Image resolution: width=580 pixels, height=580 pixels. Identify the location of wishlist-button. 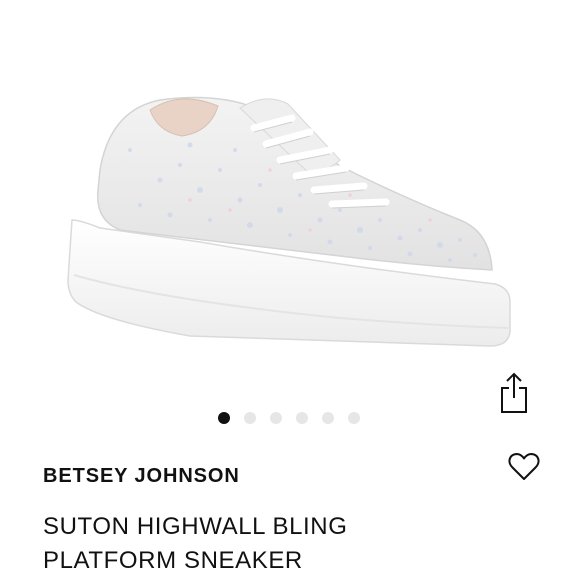
(524, 467).